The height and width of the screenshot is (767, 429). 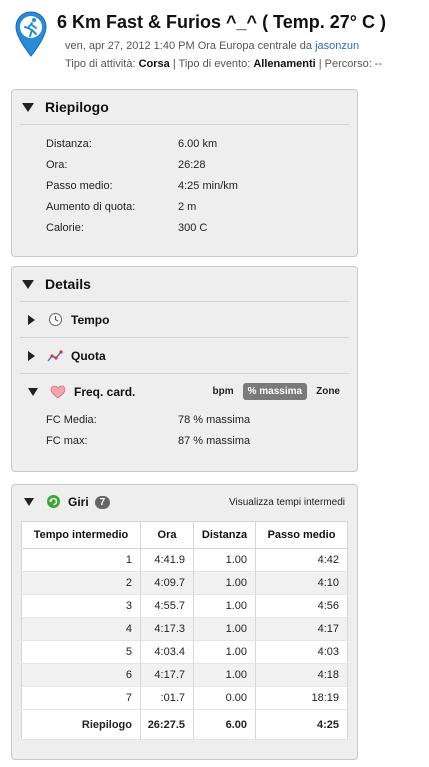 What do you see at coordinates (102, 502) in the screenshot?
I see `laps-count-badge: 7` at bounding box center [102, 502].